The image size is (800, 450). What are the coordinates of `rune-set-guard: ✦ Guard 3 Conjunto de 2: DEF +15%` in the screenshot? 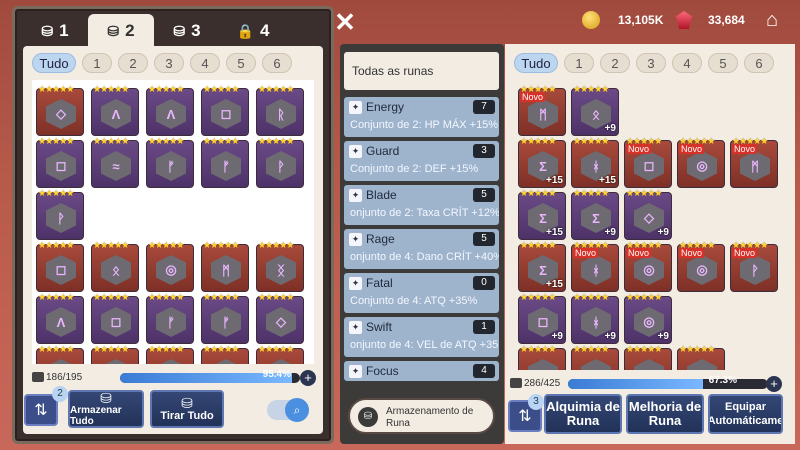 It's located at (421, 161).